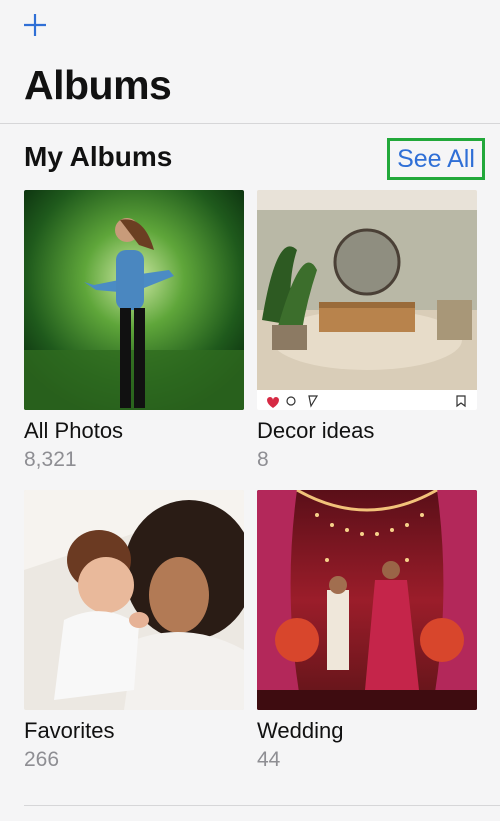 The width and height of the screenshot is (500, 821). Describe the element at coordinates (98, 156) in the screenshot. I see `section-title: My Albums` at that location.